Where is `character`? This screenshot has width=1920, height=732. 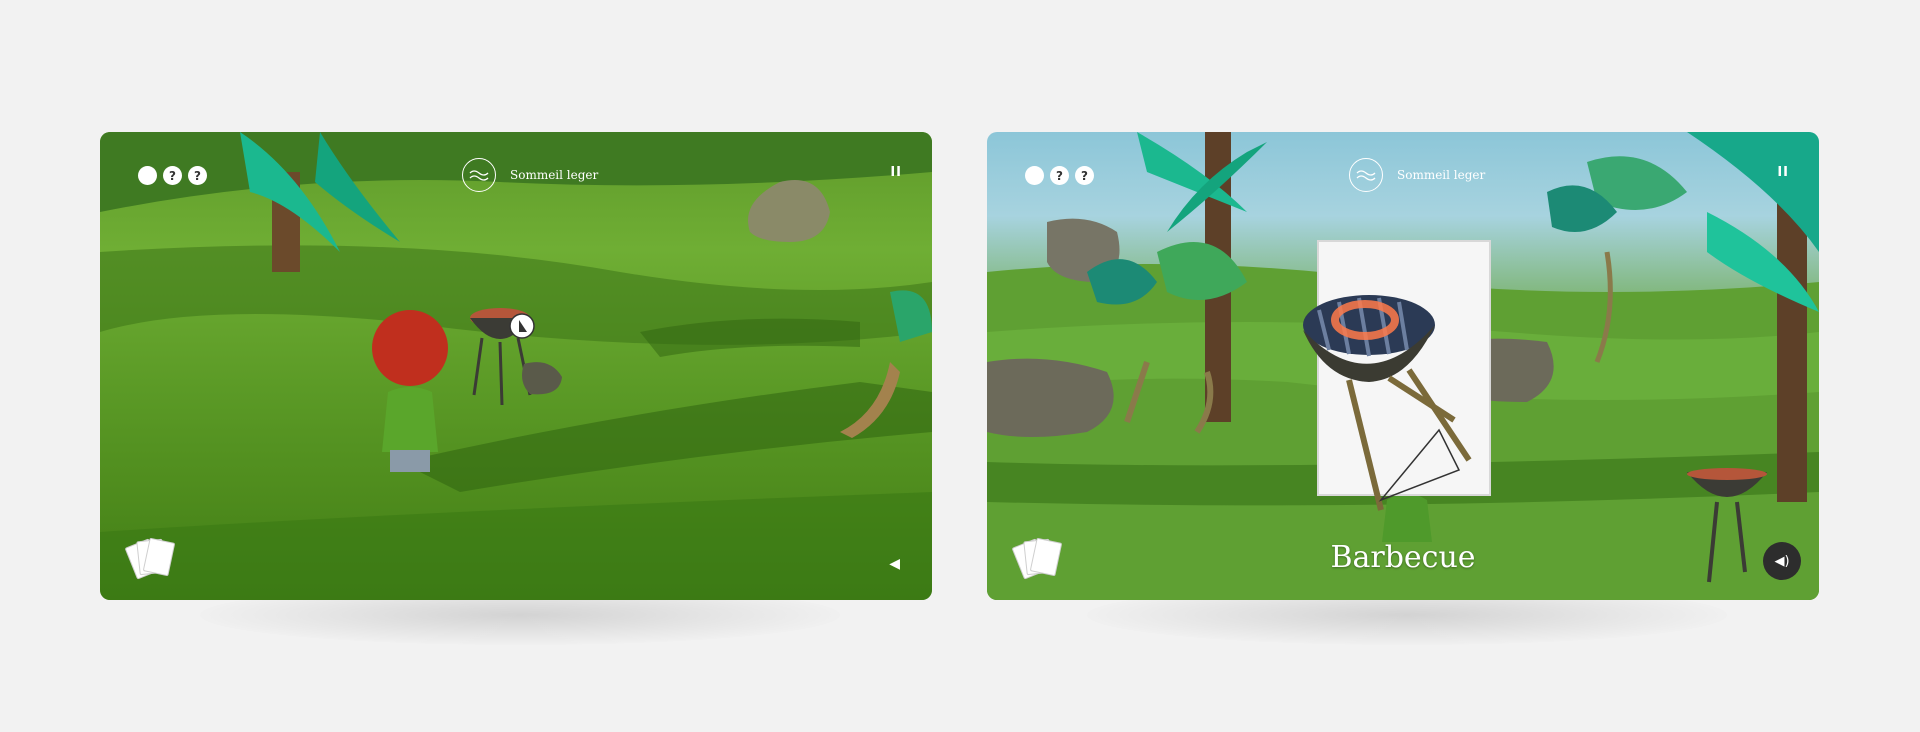
character is located at coordinates (410, 391).